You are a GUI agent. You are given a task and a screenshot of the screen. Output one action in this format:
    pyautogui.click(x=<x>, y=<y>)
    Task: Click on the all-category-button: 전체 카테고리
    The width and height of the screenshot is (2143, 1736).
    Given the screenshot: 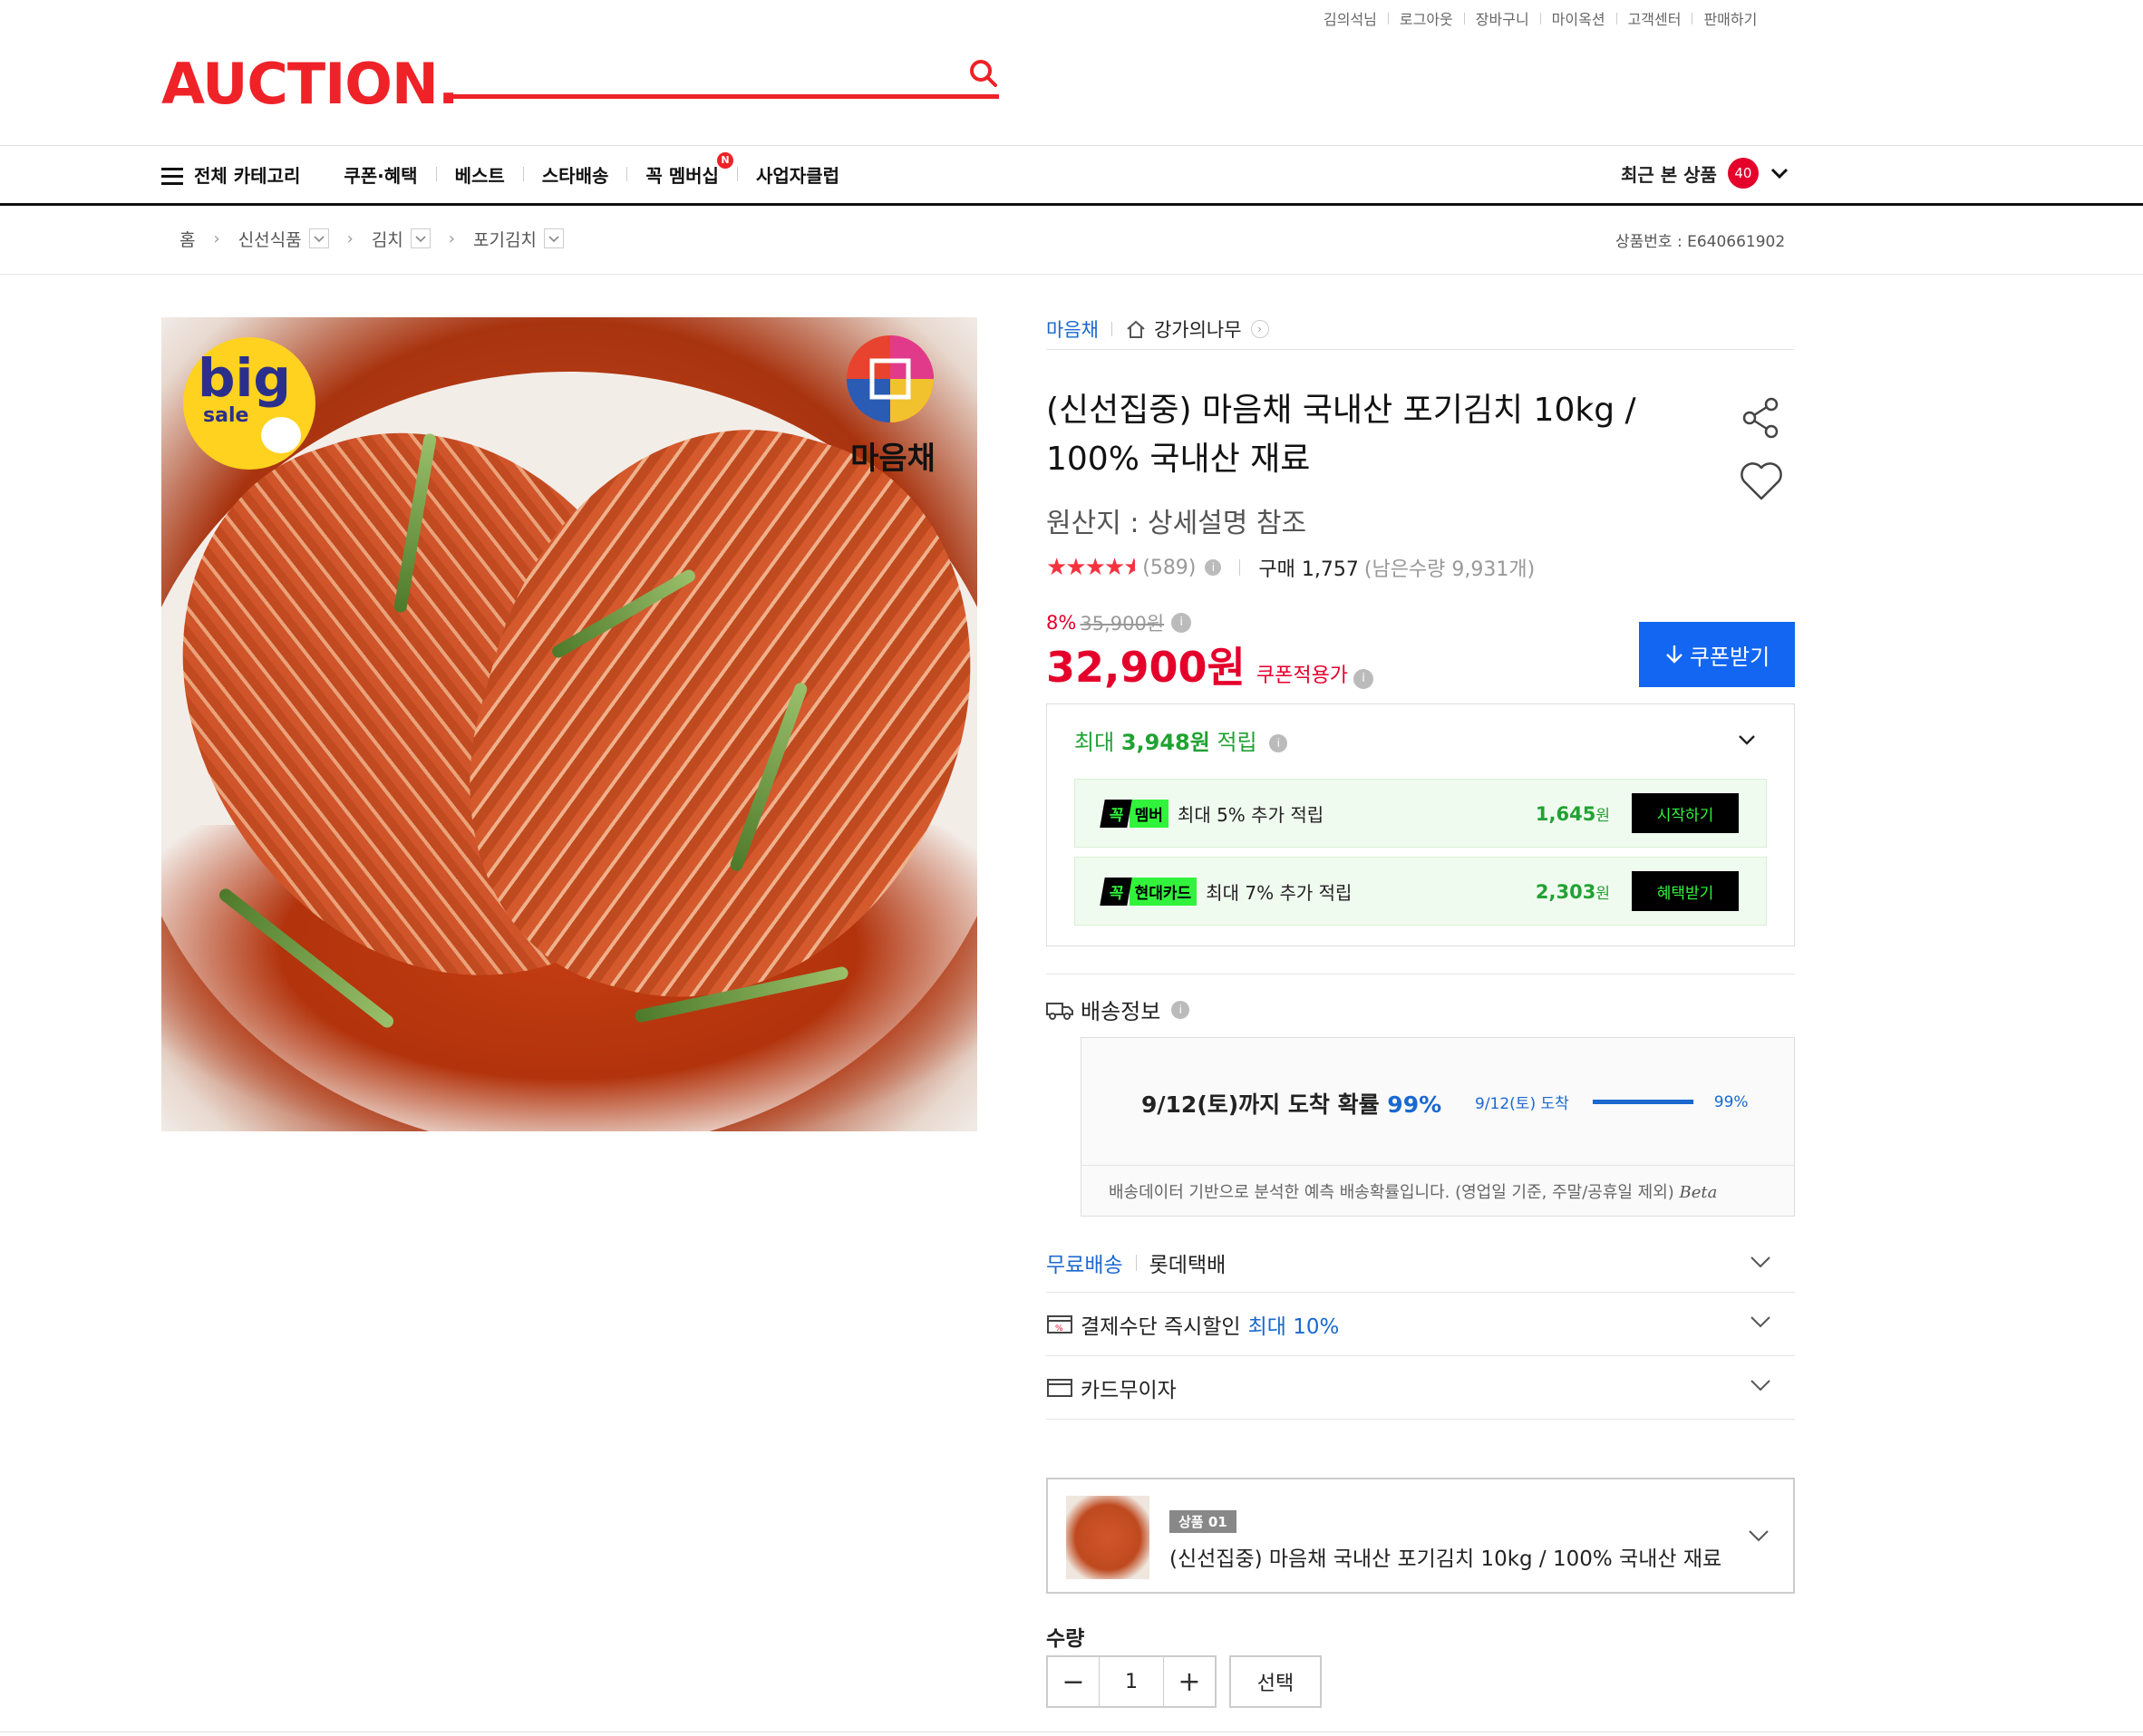 What is the action you would take?
    pyautogui.click(x=230, y=174)
    